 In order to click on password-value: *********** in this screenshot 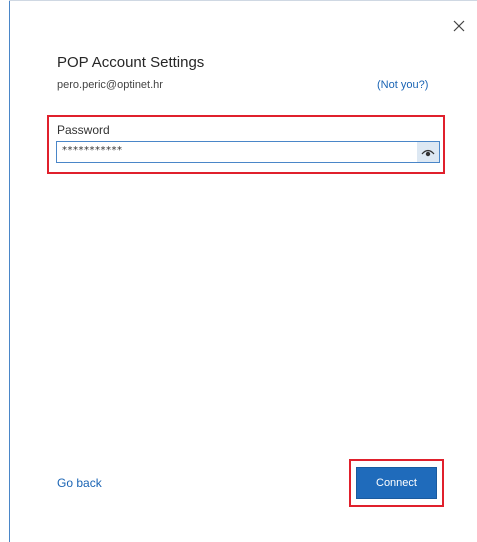, I will do `click(92, 150)`.